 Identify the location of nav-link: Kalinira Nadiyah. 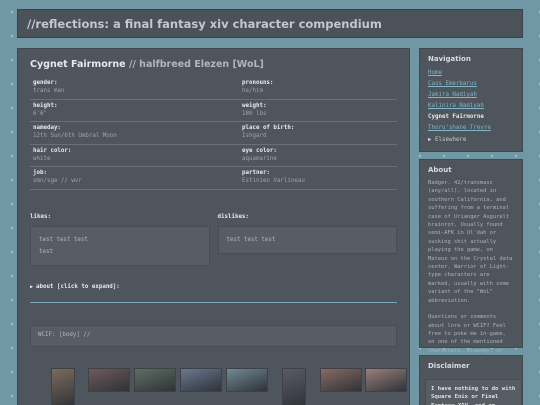
(471, 106).